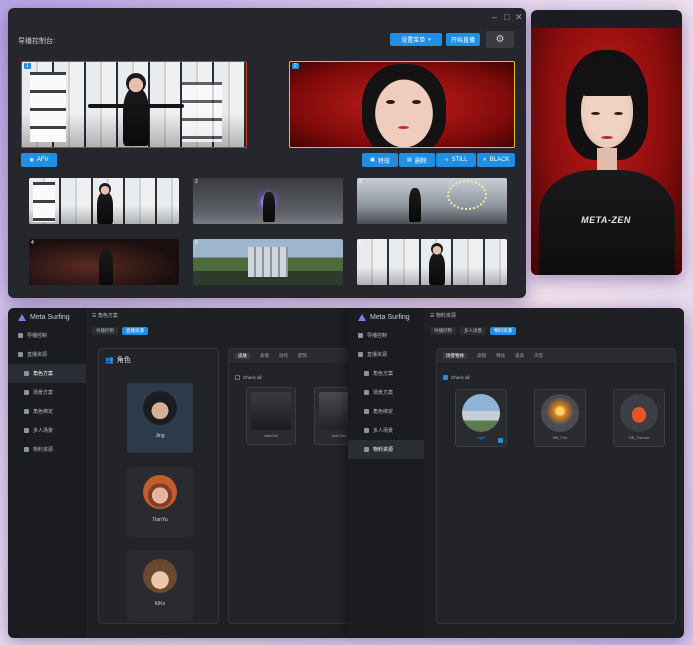  Describe the element at coordinates (390, 317) in the screenshot. I see `logo-text: Meta Surfing` at that location.